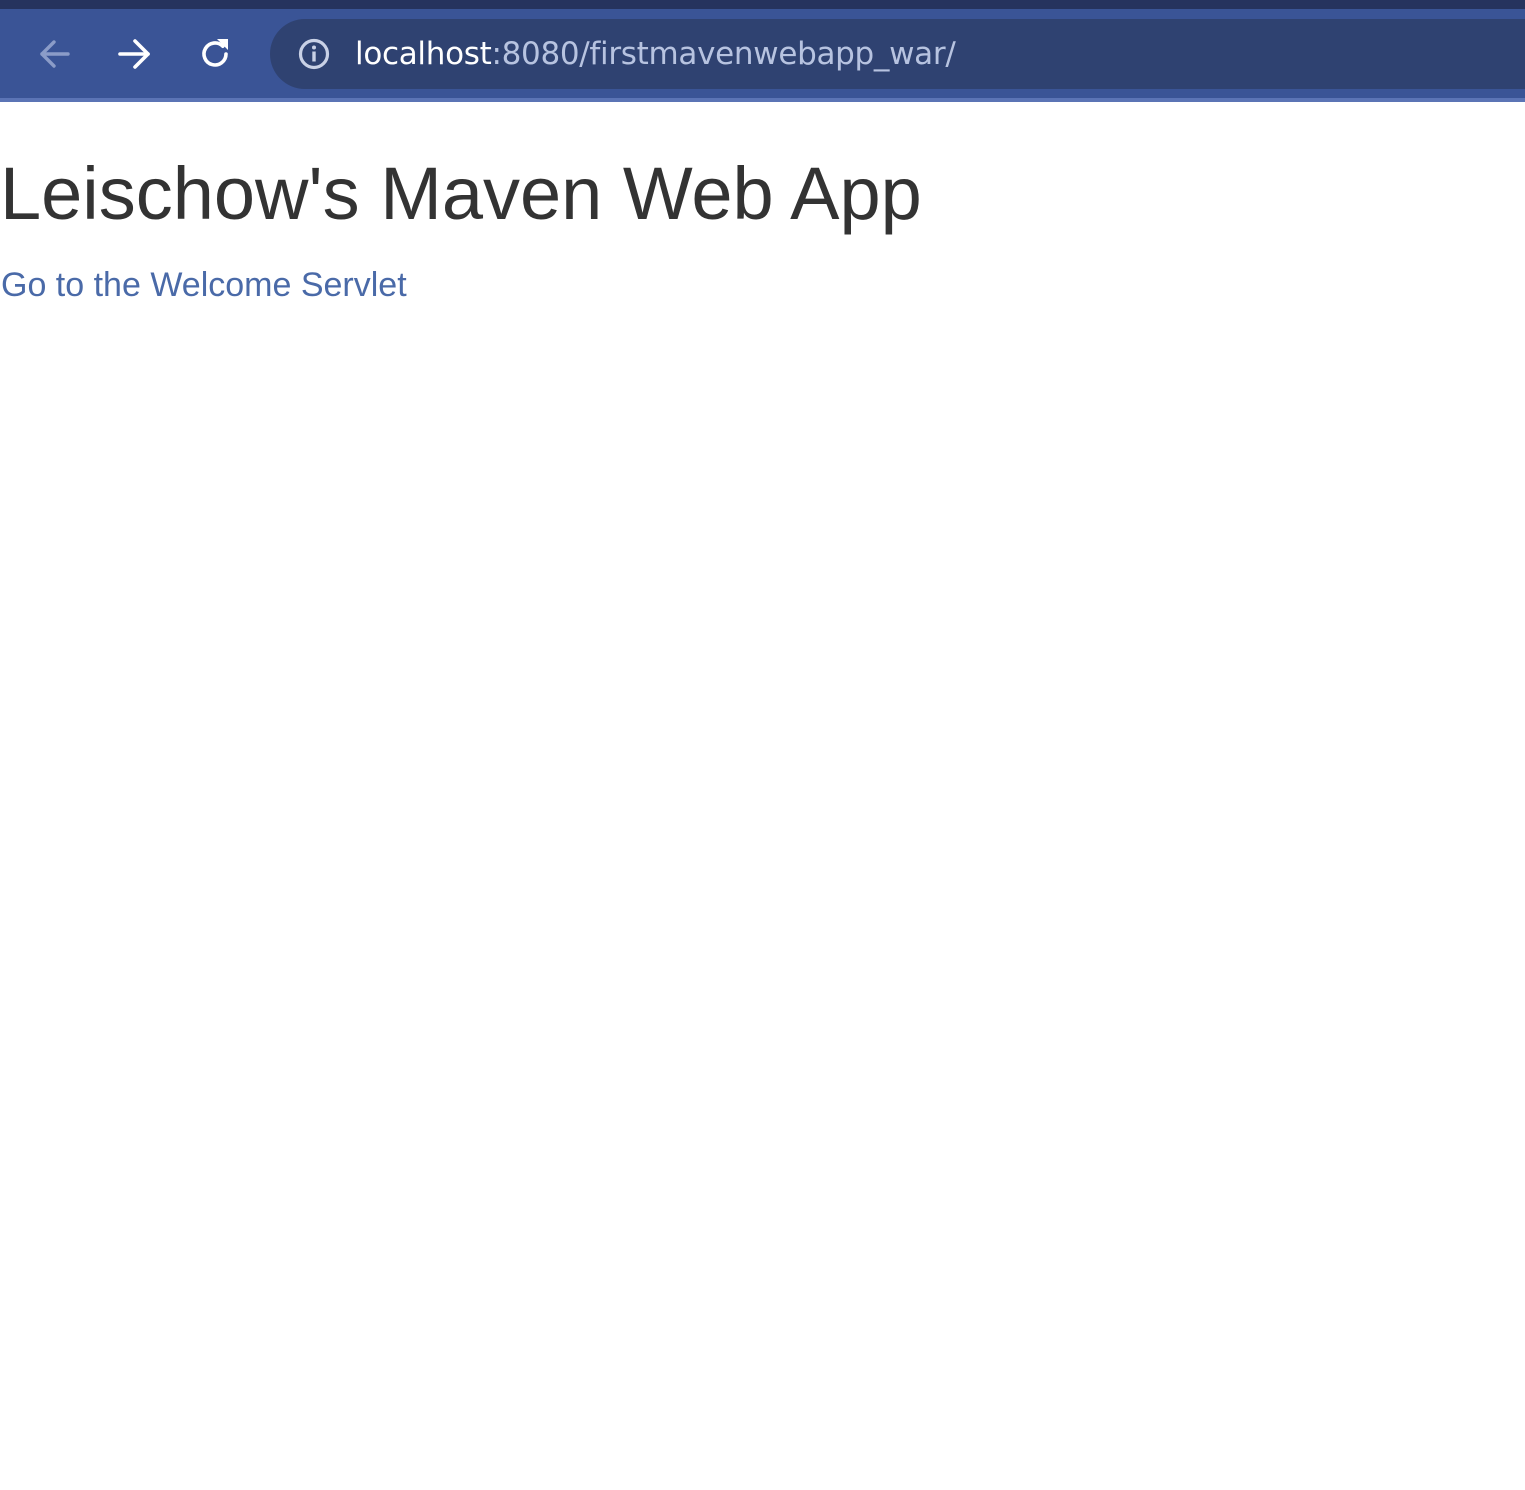  Describe the element at coordinates (461, 193) in the screenshot. I see `page-title: Leischow's Maven Web App` at that location.